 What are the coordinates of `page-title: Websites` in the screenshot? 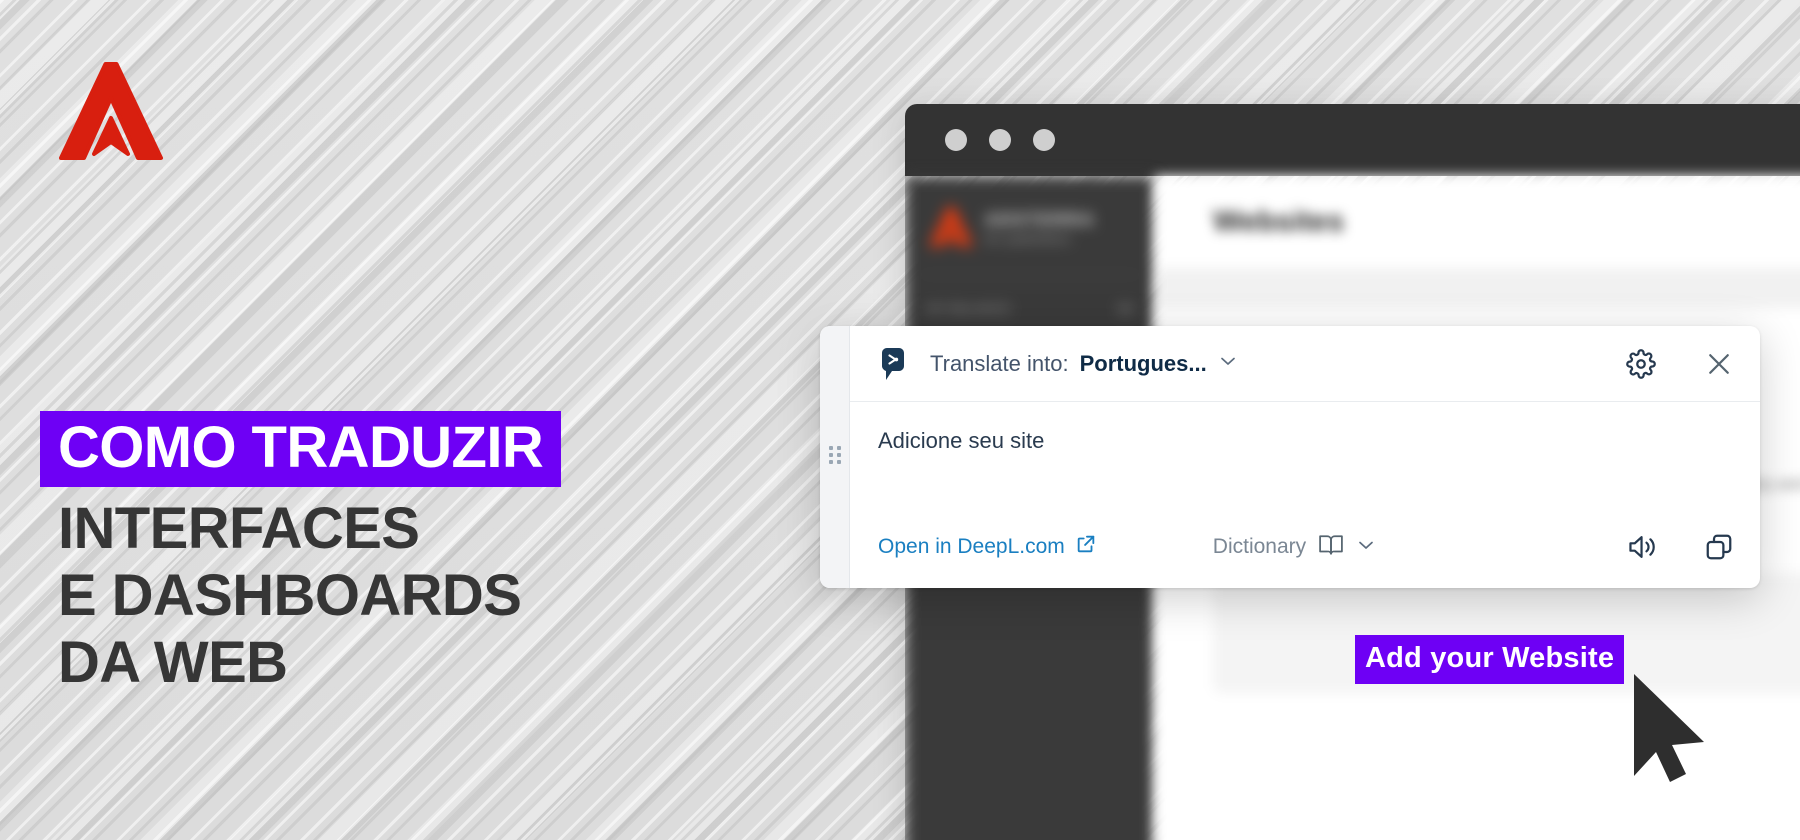 It's located at (1279, 221).